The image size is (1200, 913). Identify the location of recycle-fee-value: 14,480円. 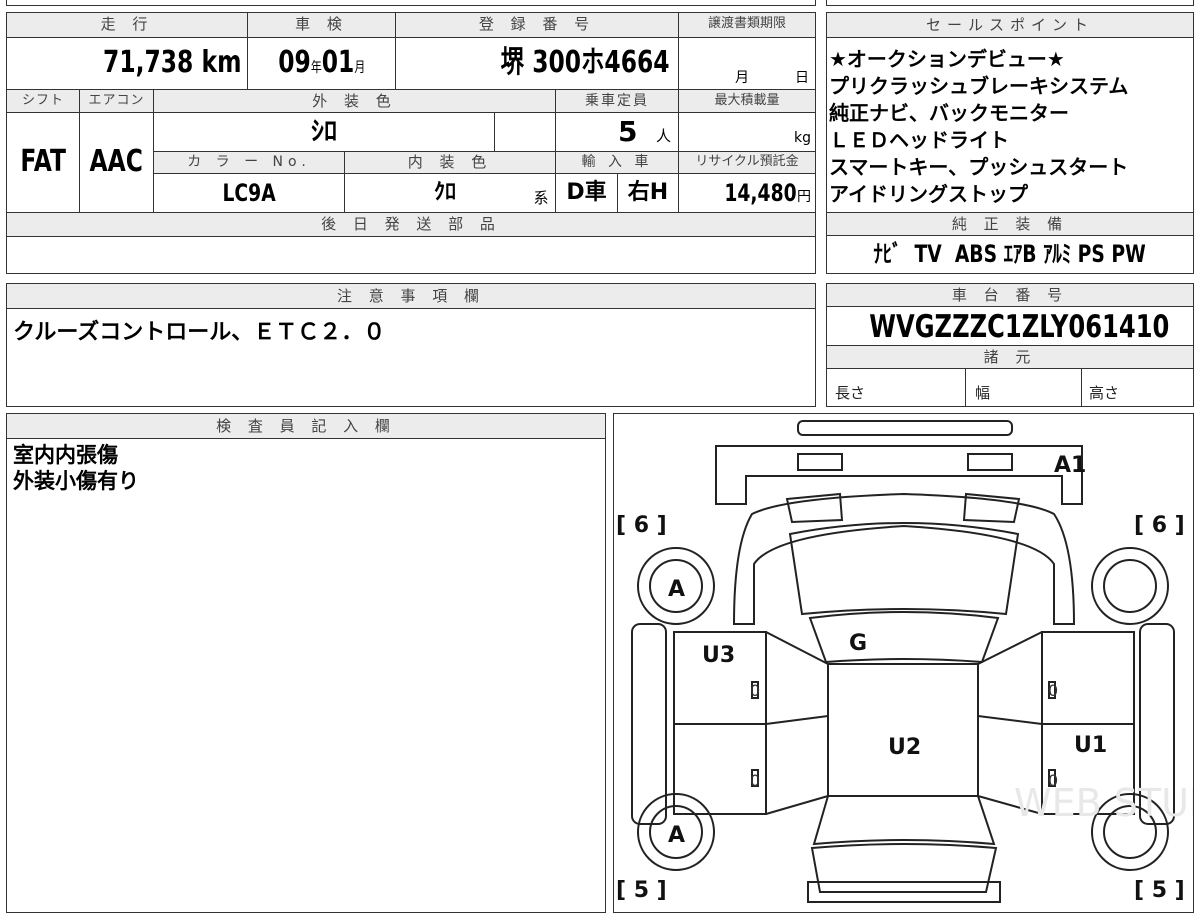
(747, 193).